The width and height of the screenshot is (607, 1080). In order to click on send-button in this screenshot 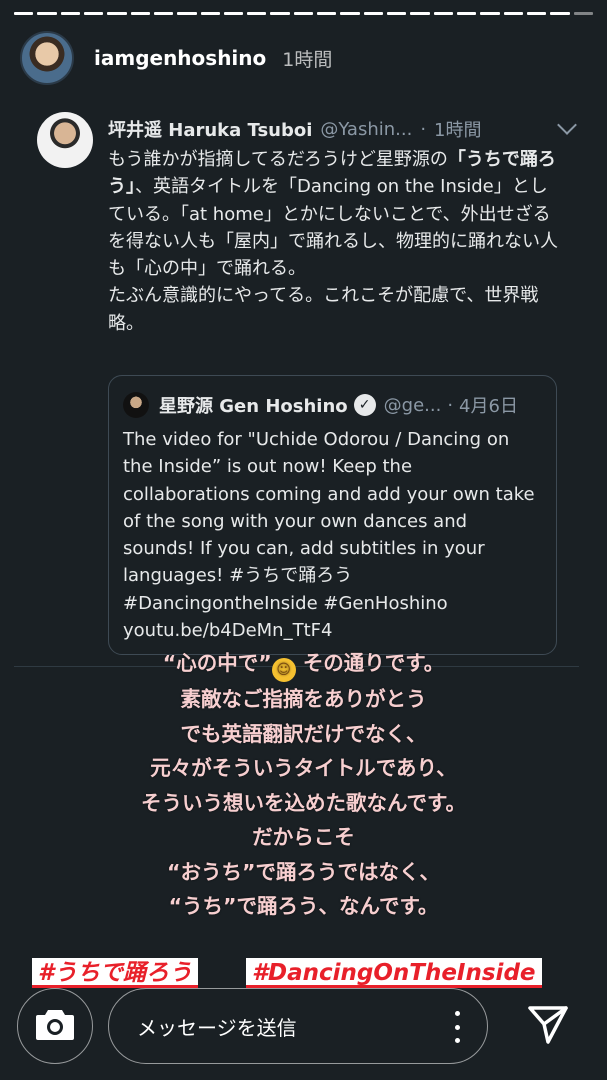, I will do `click(548, 1026)`.